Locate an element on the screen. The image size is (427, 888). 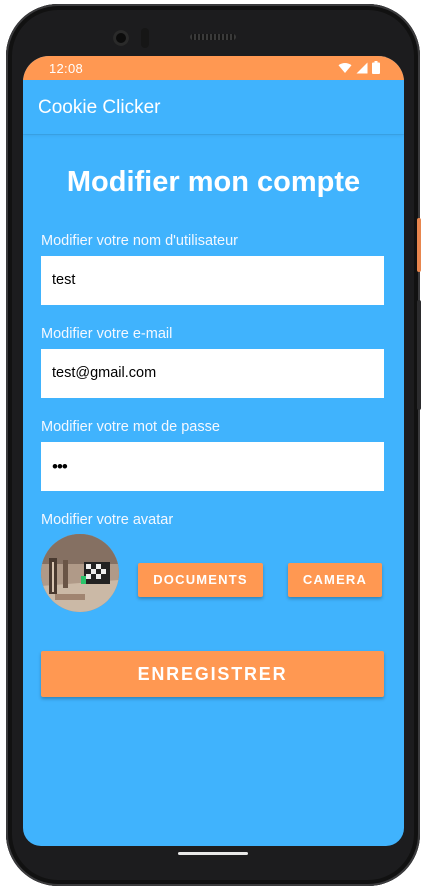
status-bar: 12:08 is located at coordinates (213, 68).